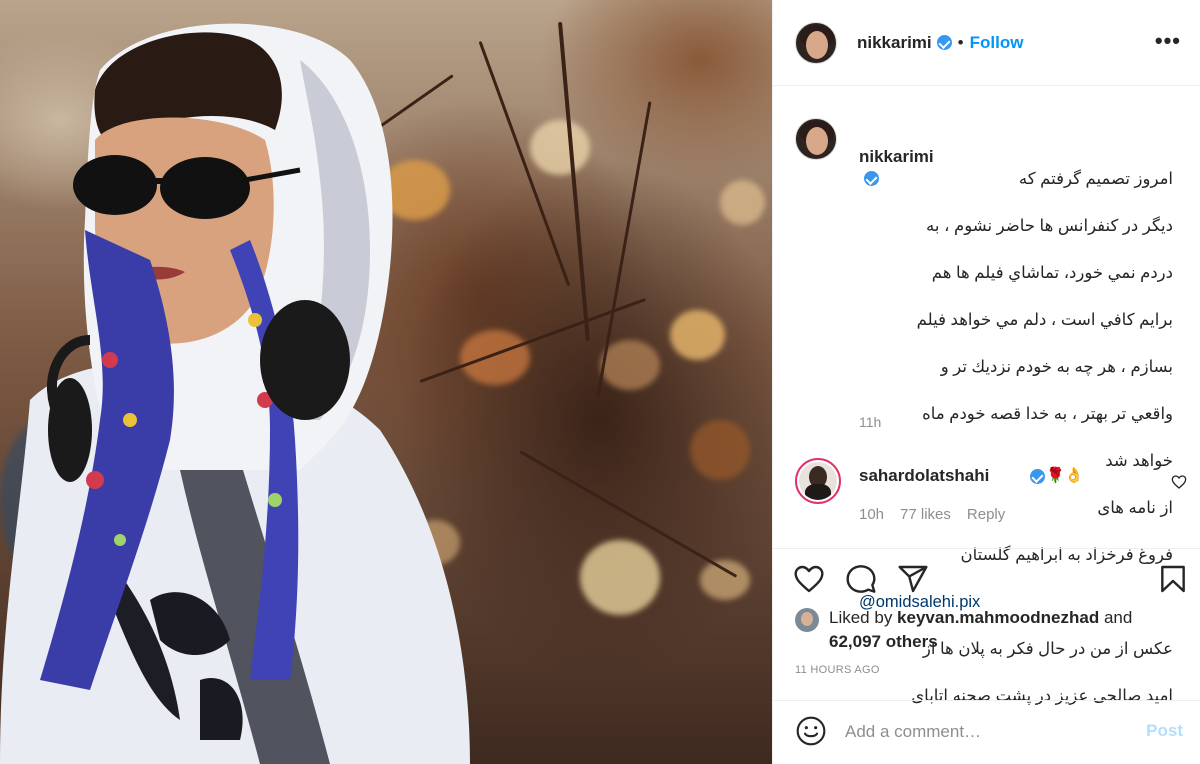  Describe the element at coordinates (924, 476) in the screenshot. I see `commenter-username: sahardolatshahi` at that location.